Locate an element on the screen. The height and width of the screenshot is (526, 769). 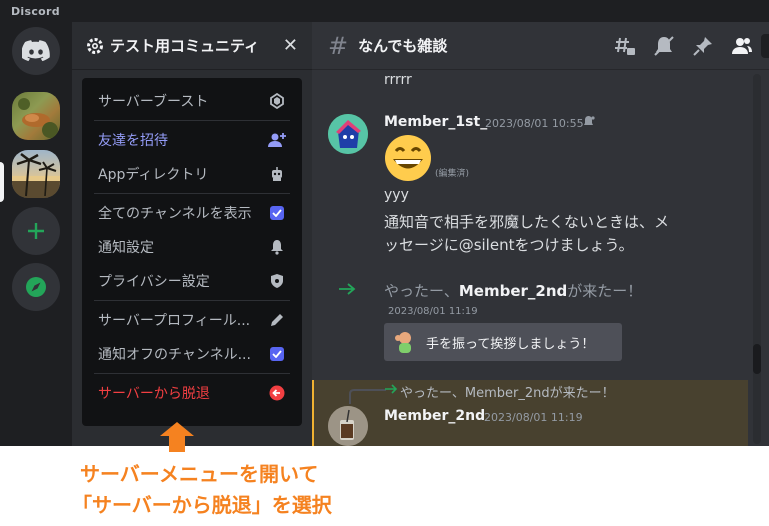
join-message: やったー、Member_2ndが来たー！ is located at coordinates (513, 290).